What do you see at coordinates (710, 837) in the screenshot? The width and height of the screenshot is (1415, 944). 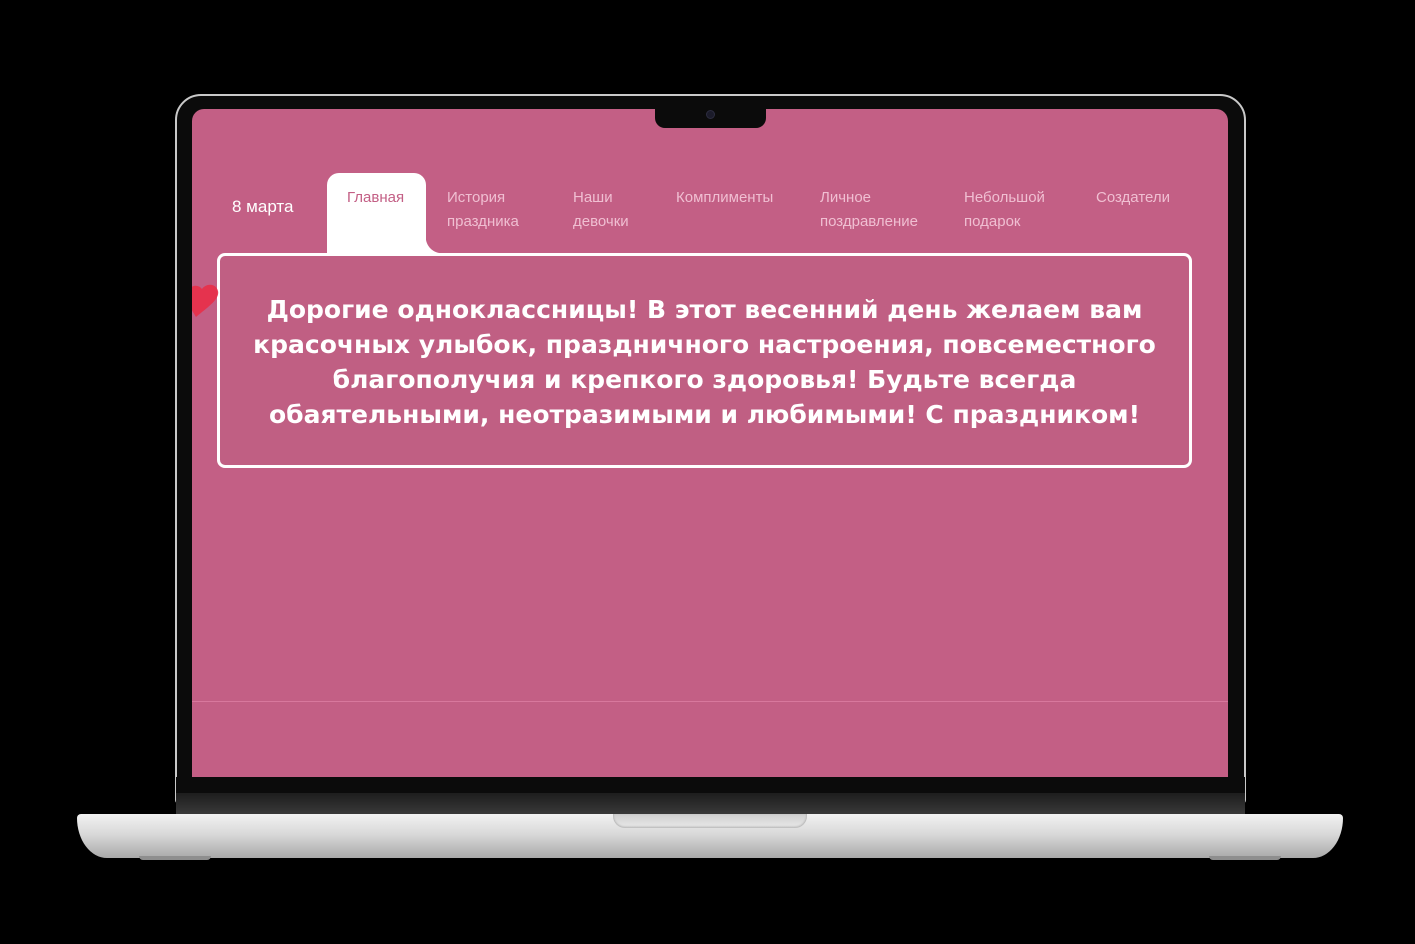 I see `laptop-base` at bounding box center [710, 837].